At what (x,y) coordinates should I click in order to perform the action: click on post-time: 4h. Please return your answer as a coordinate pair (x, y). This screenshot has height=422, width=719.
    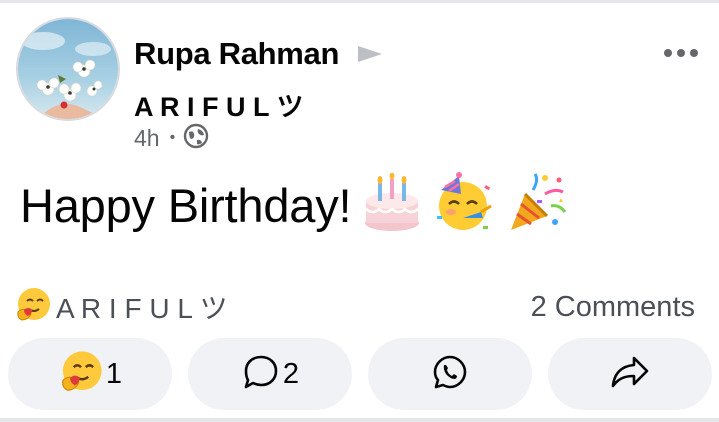
    Looking at the image, I should click on (147, 138).